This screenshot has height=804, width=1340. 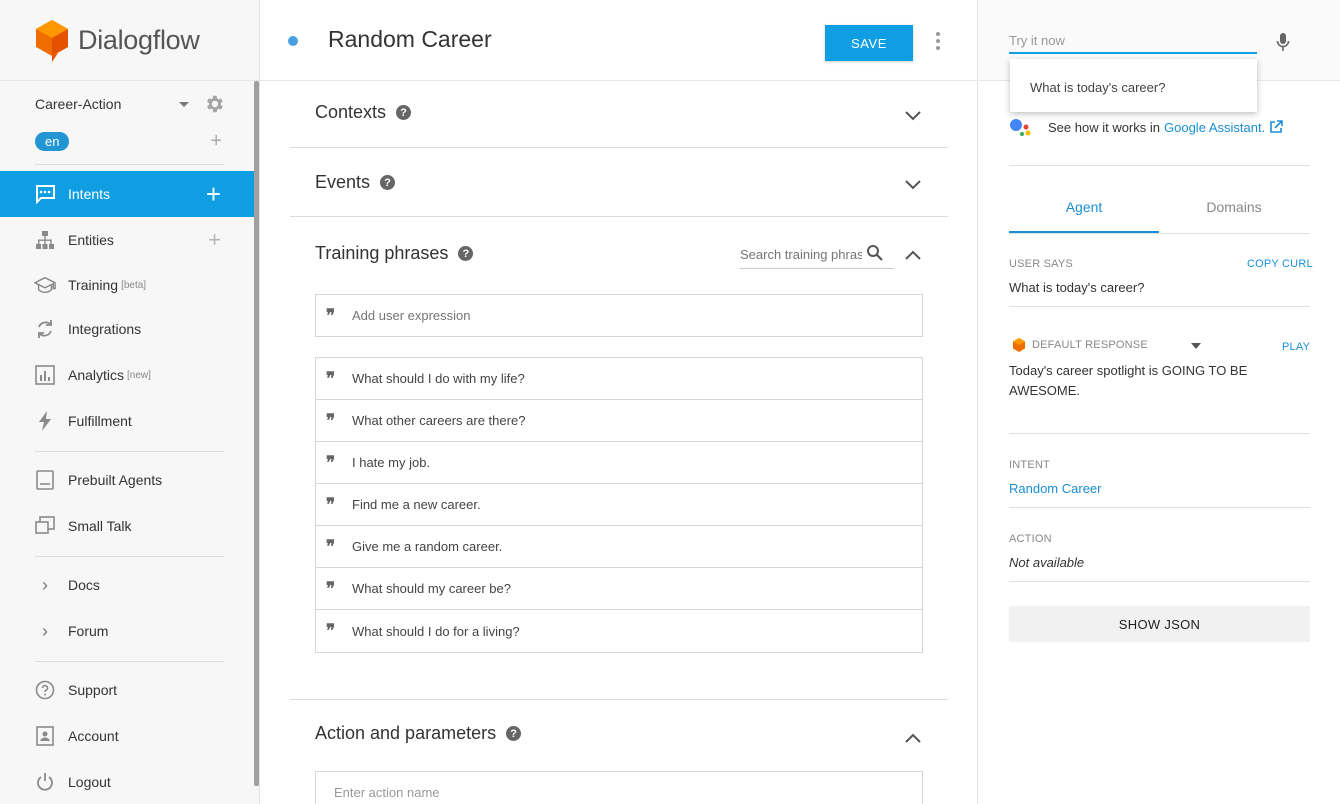 I want to click on user-says-label: USER SAYS, so click(x=1041, y=264).